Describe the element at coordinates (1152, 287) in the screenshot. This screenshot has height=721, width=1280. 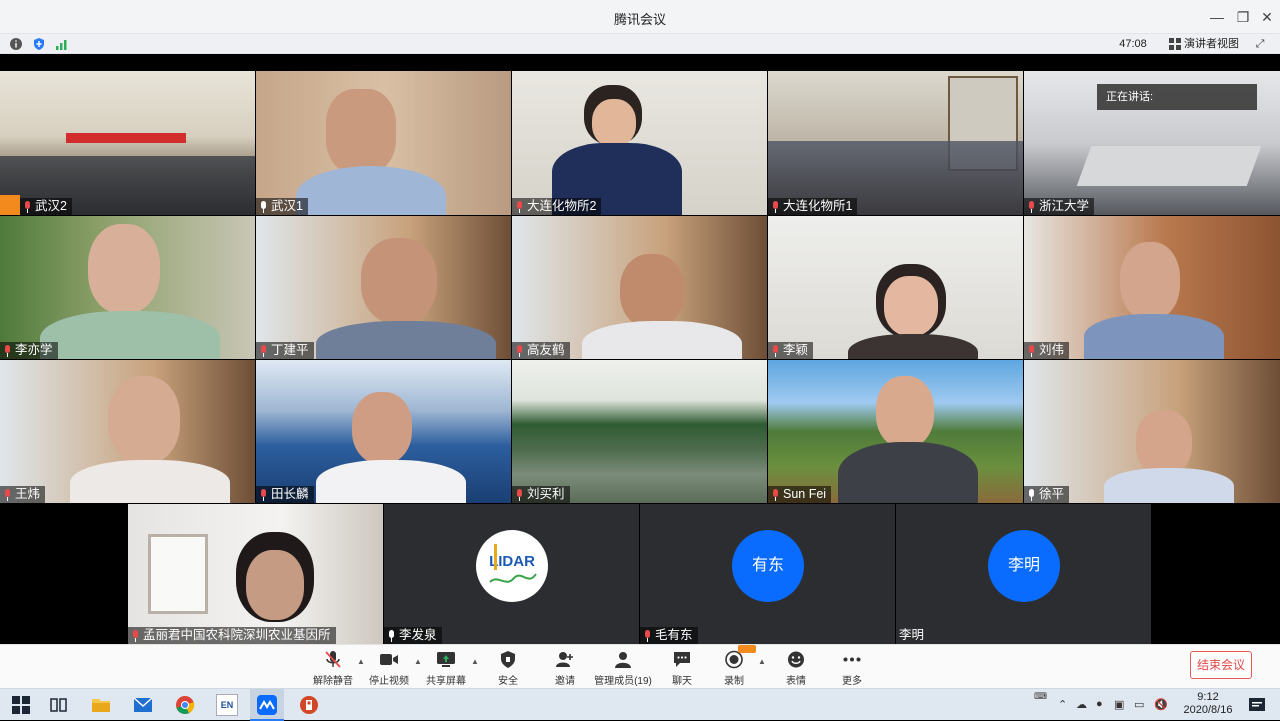
I see `video-tile: 刘伟` at that location.